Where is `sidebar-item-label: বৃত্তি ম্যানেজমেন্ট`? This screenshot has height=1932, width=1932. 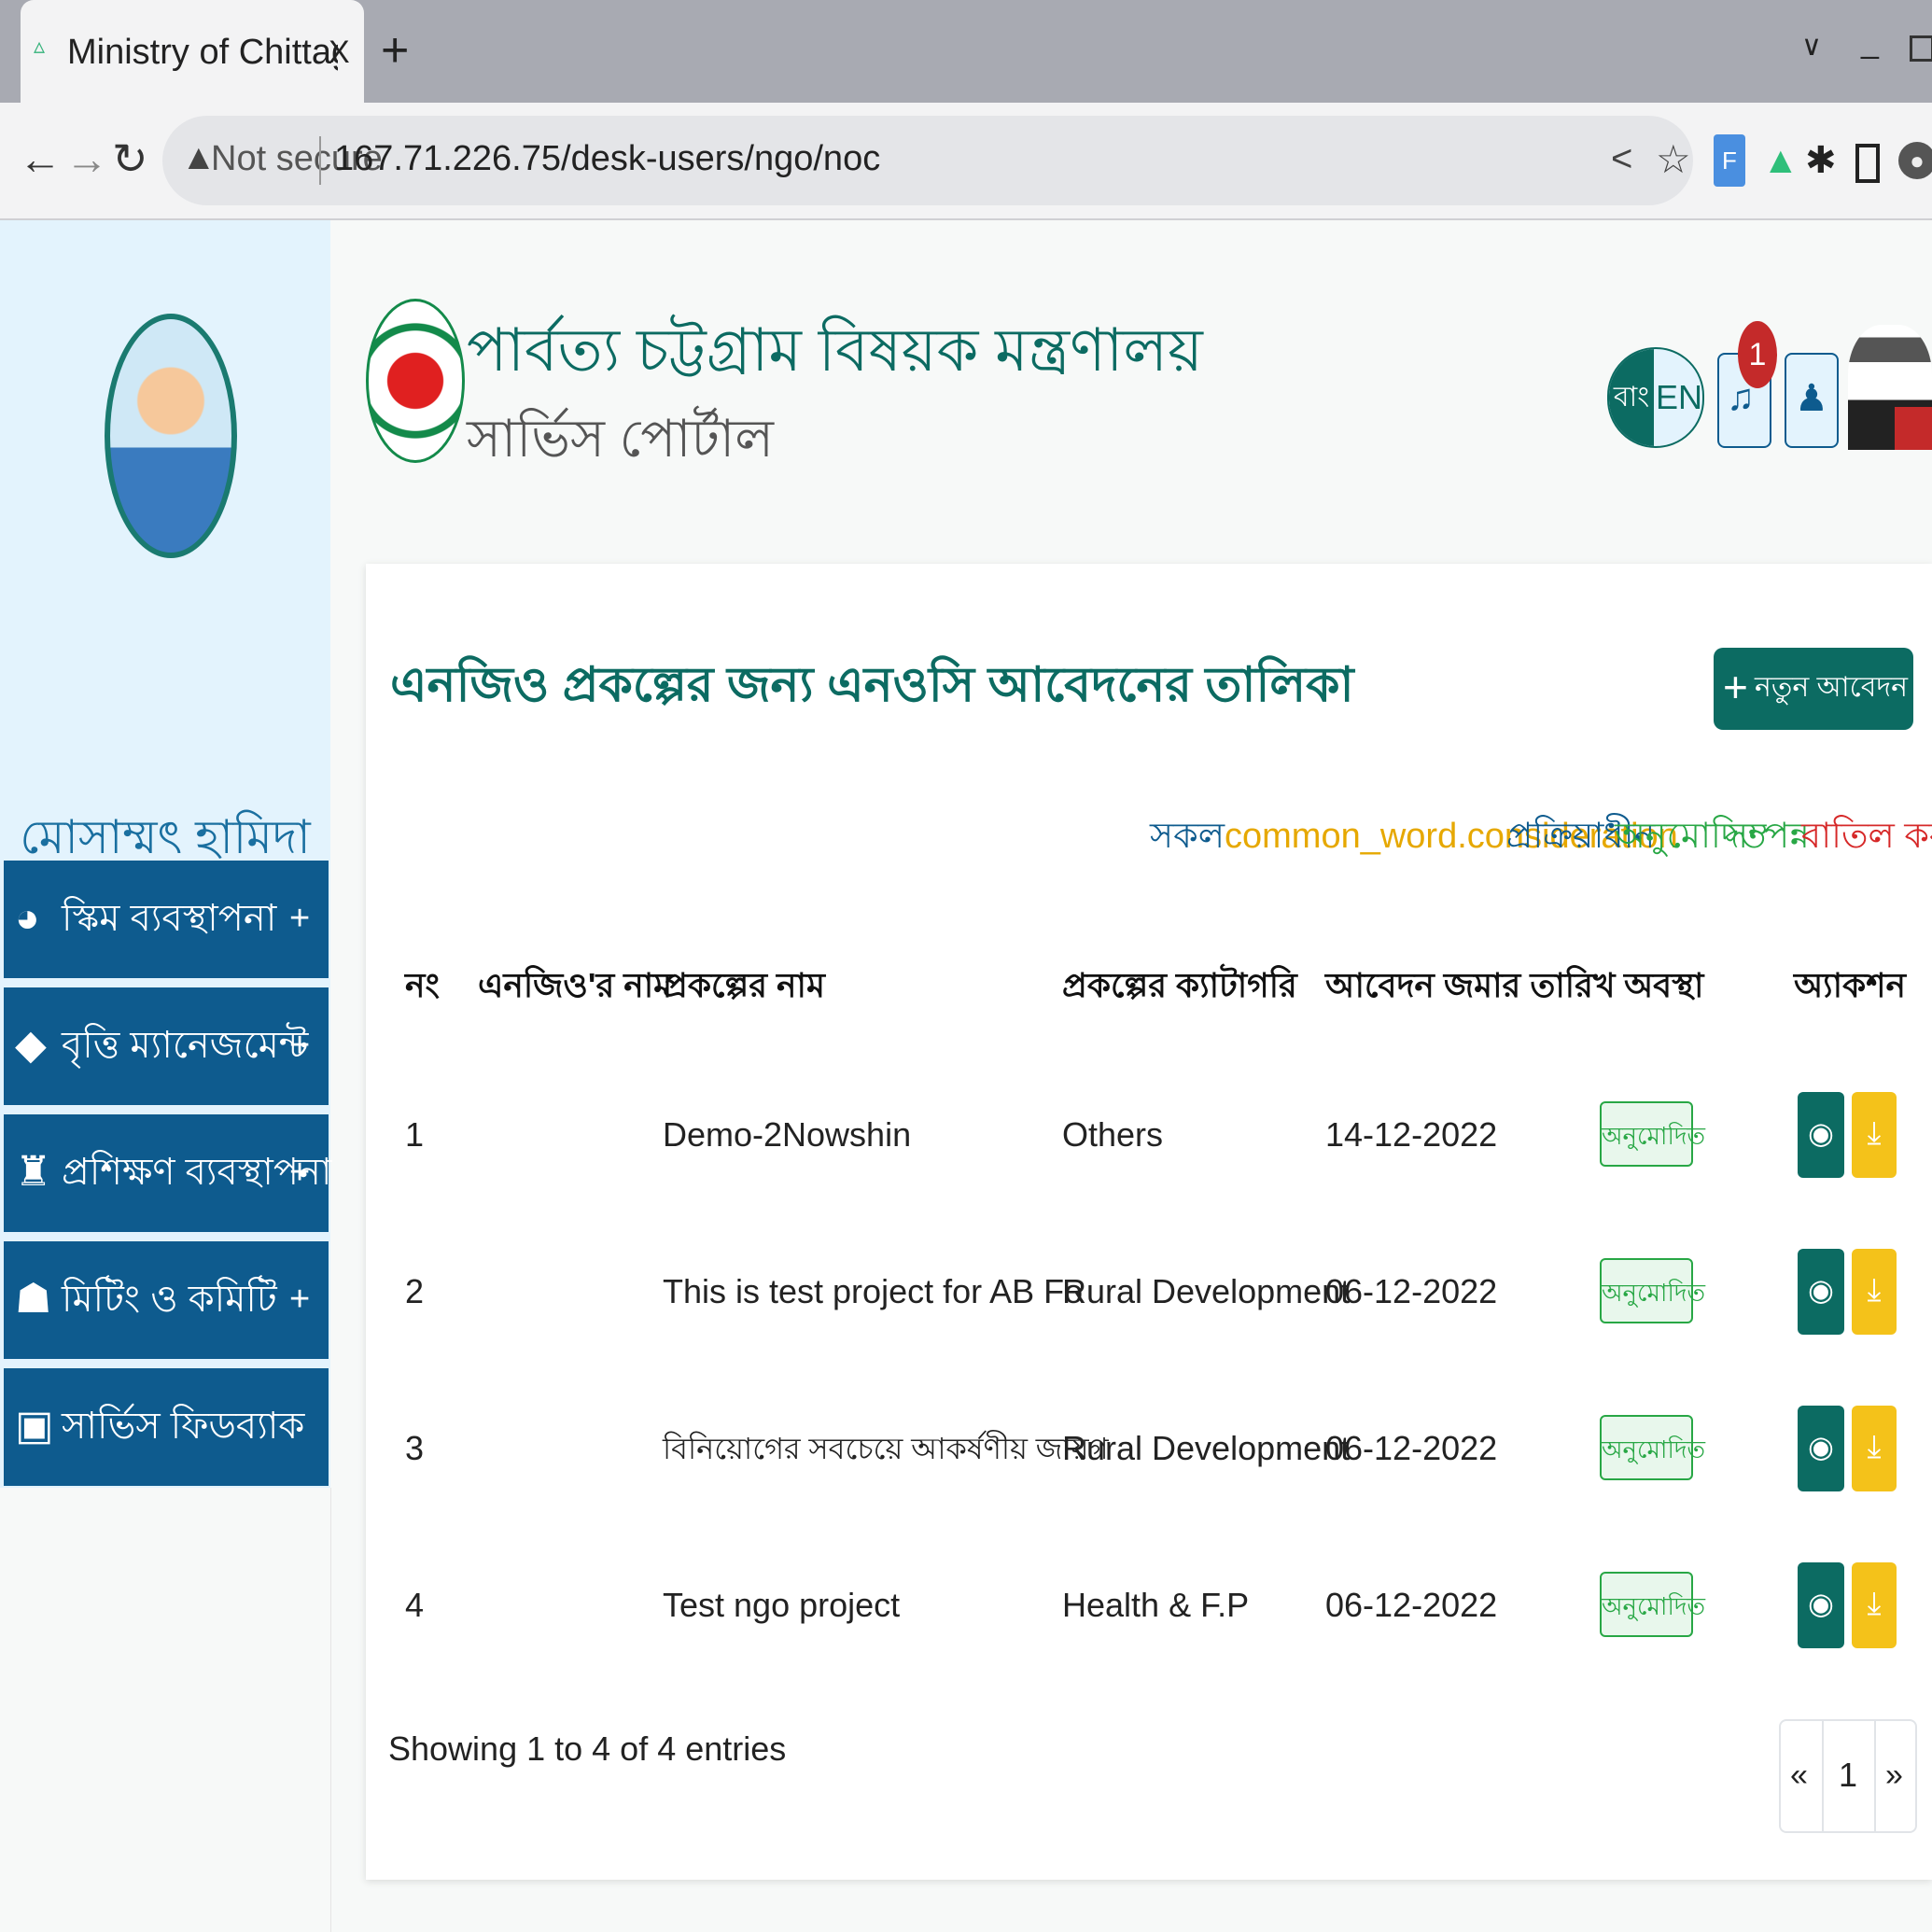
sidebar-item-label: বৃত্তি ম্যানেজমেন্ট is located at coordinates (185, 1045).